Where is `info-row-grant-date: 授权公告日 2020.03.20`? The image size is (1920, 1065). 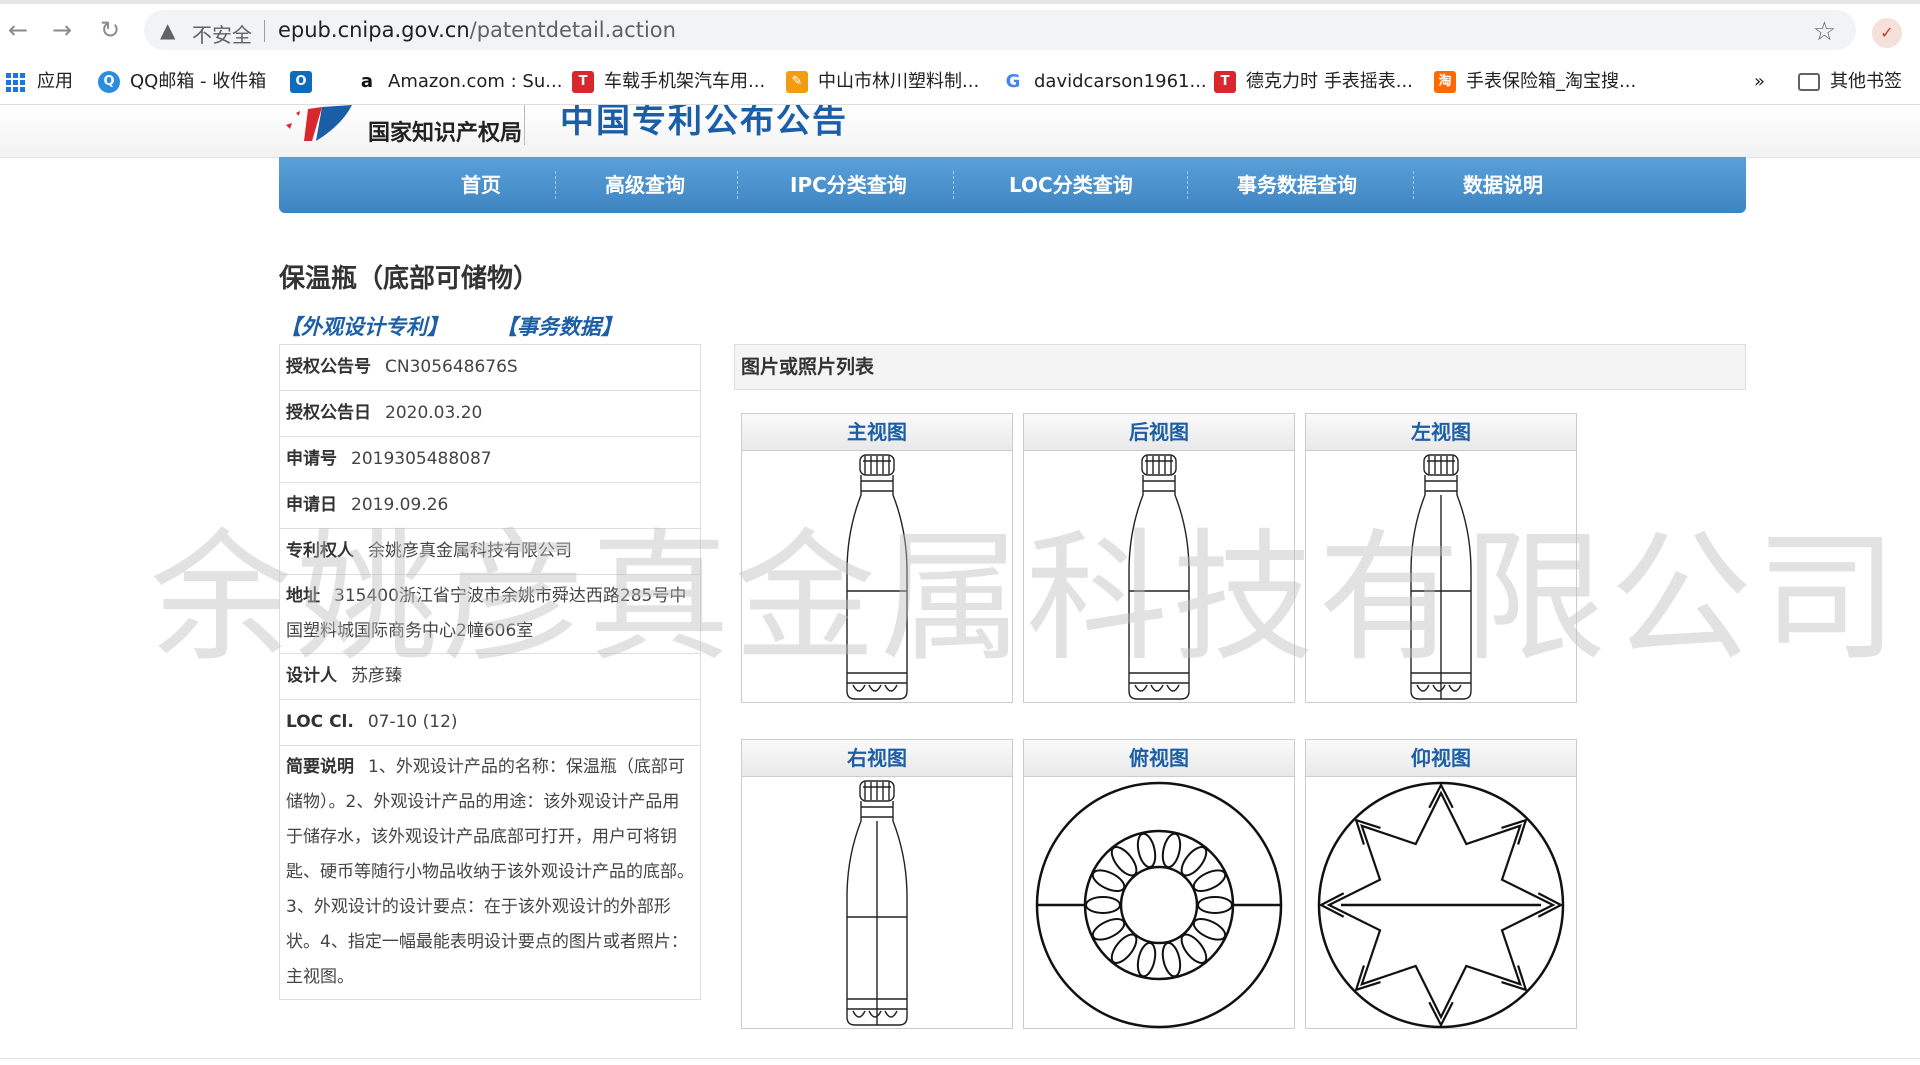
info-row-grant-date: 授权公告日 2020.03.20 is located at coordinates (490, 414).